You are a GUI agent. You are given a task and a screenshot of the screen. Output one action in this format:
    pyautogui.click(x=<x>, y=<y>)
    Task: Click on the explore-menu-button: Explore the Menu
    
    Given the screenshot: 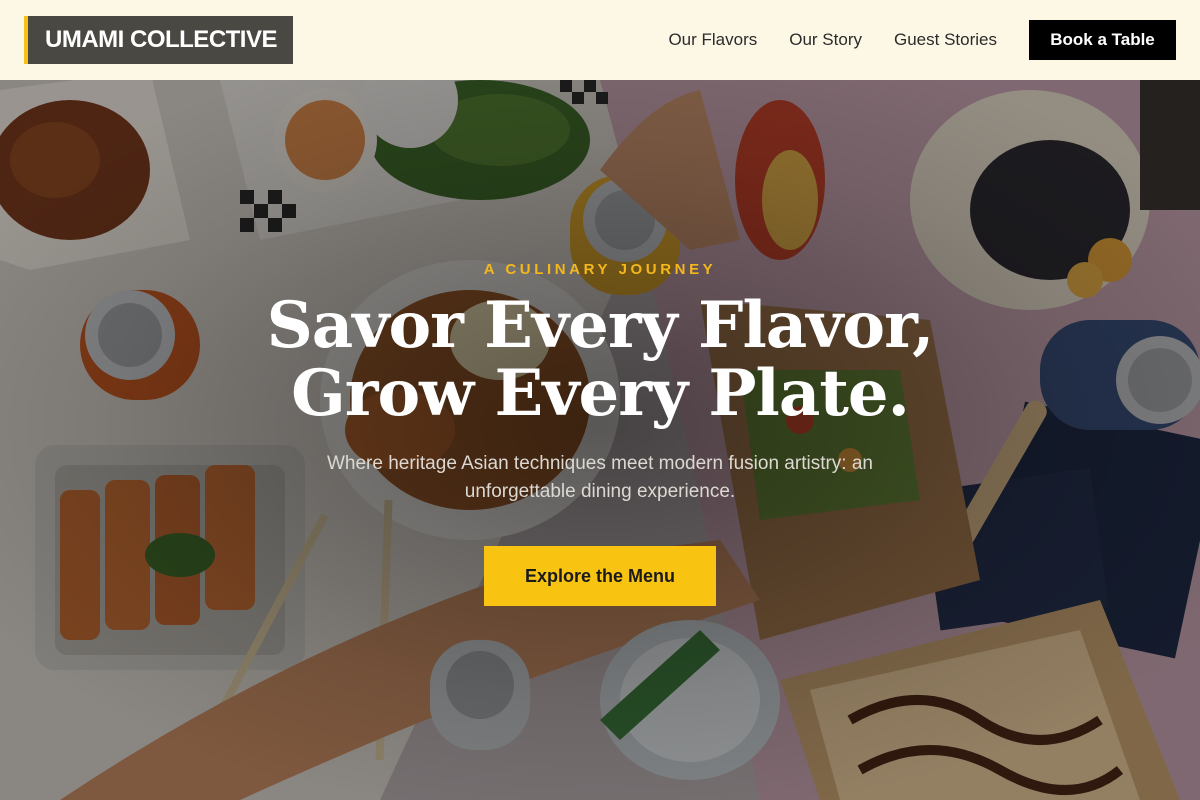 What is the action you would take?
    pyautogui.click(x=600, y=576)
    